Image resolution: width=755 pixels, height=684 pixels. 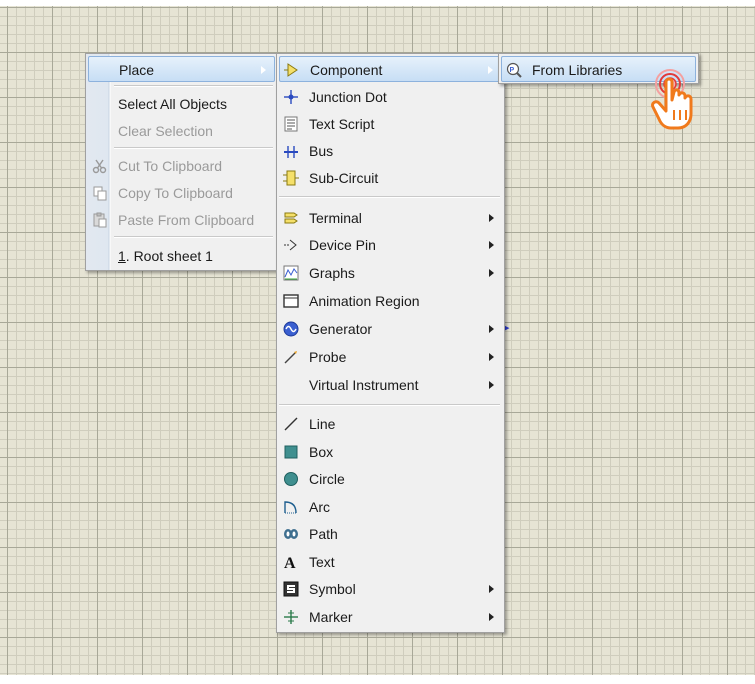 What do you see at coordinates (322, 562) in the screenshot?
I see `menu-item-label: Text` at bounding box center [322, 562].